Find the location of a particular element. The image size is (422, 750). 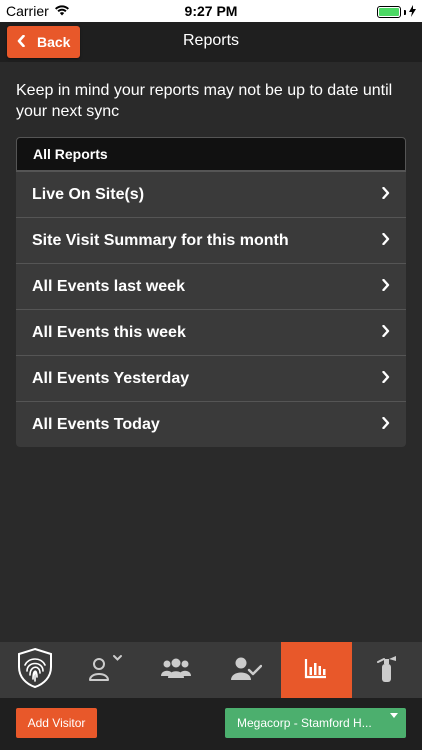

report-item-label: Site Visit Summary for this month is located at coordinates (160, 240).